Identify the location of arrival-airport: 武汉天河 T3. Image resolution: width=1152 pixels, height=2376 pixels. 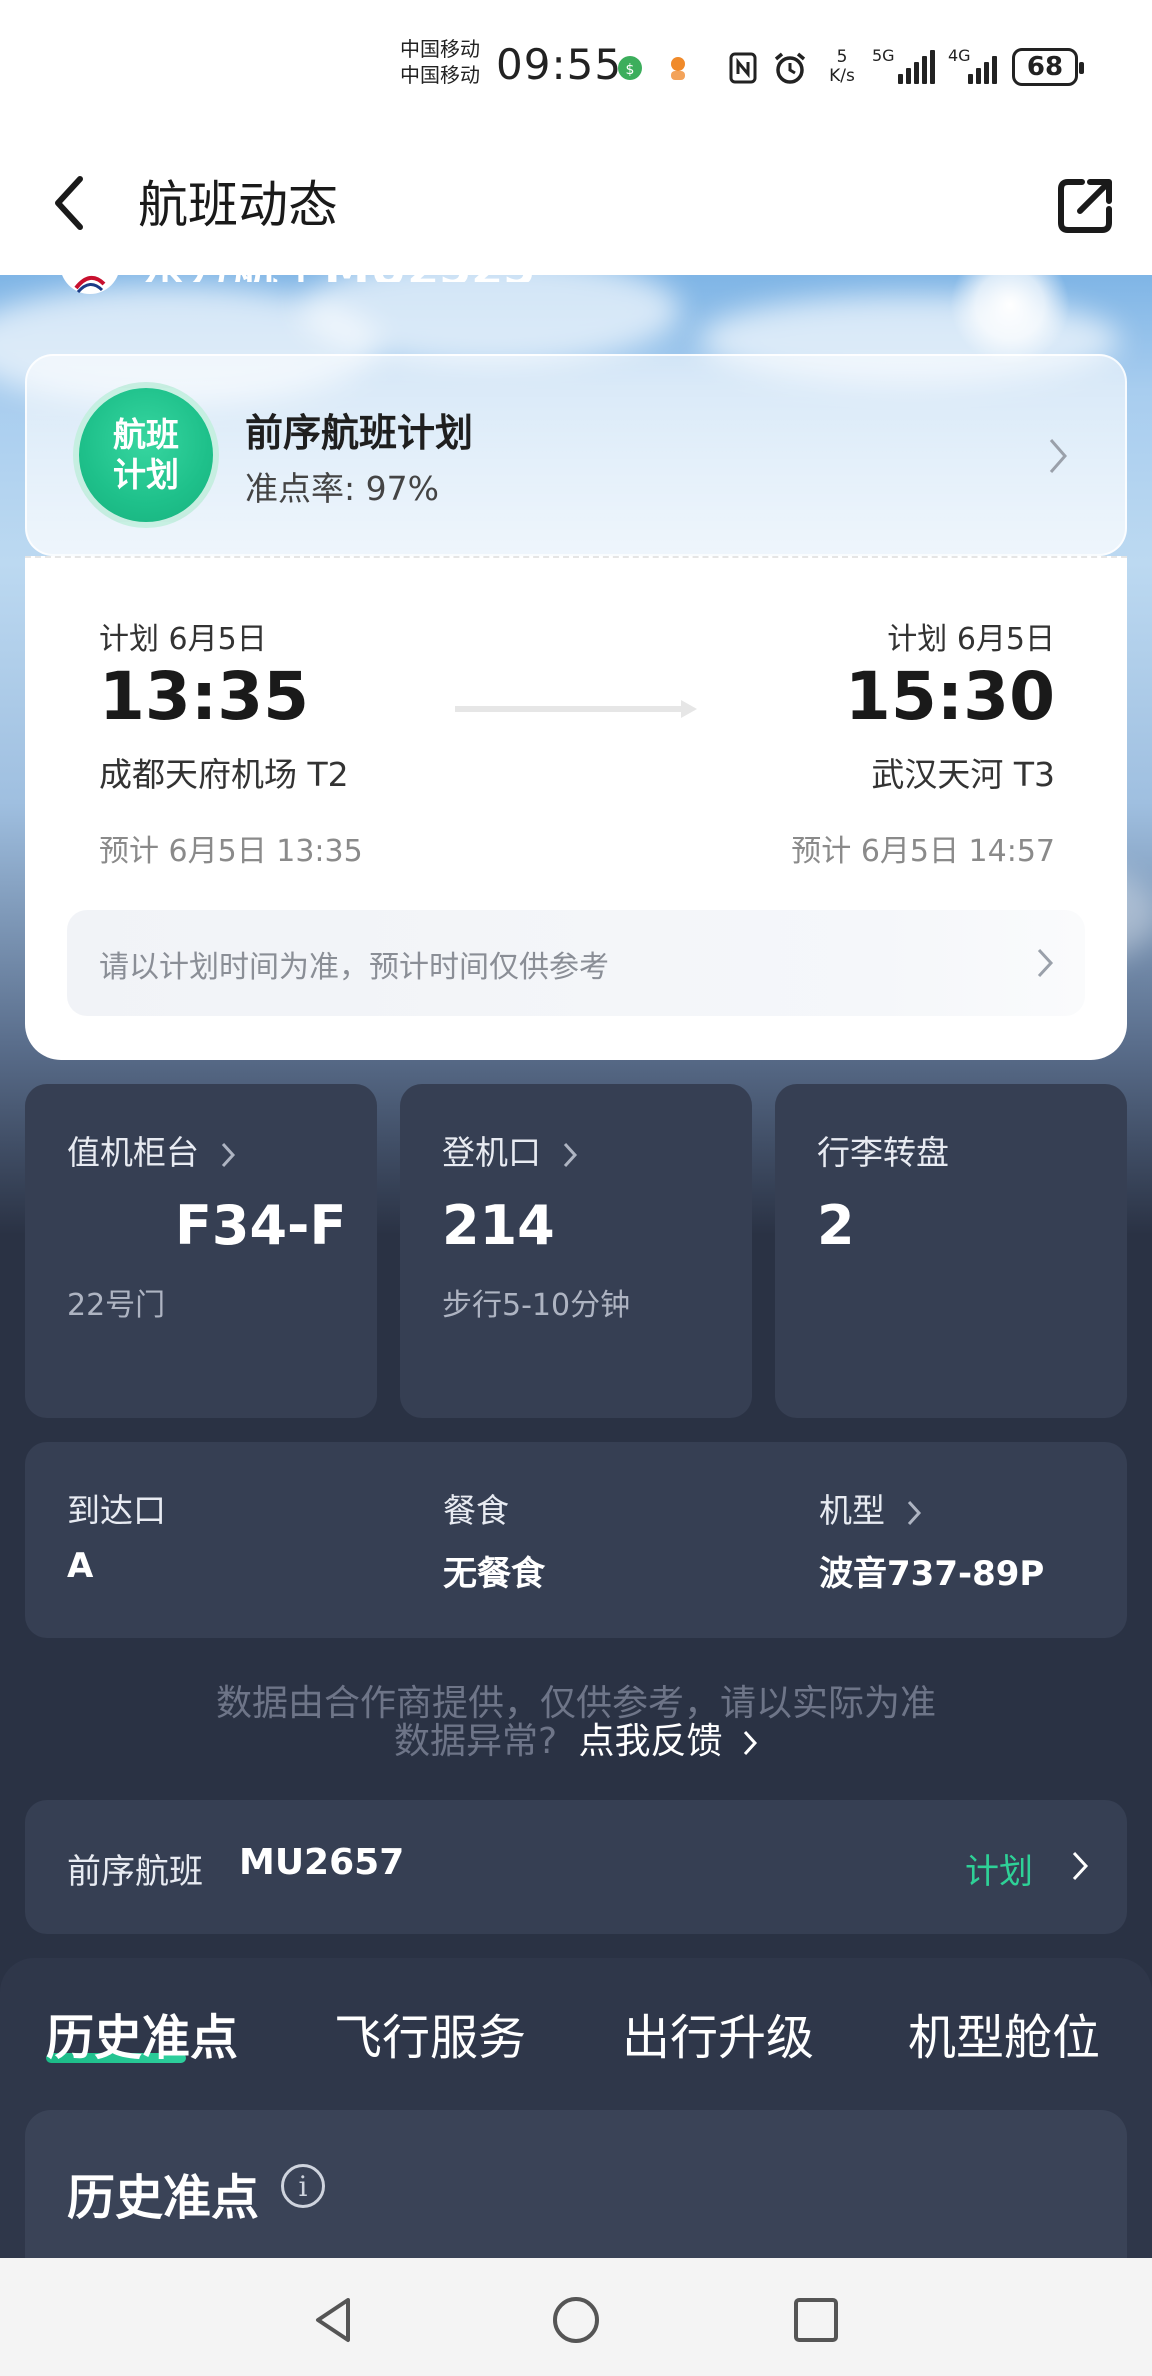
(963, 774).